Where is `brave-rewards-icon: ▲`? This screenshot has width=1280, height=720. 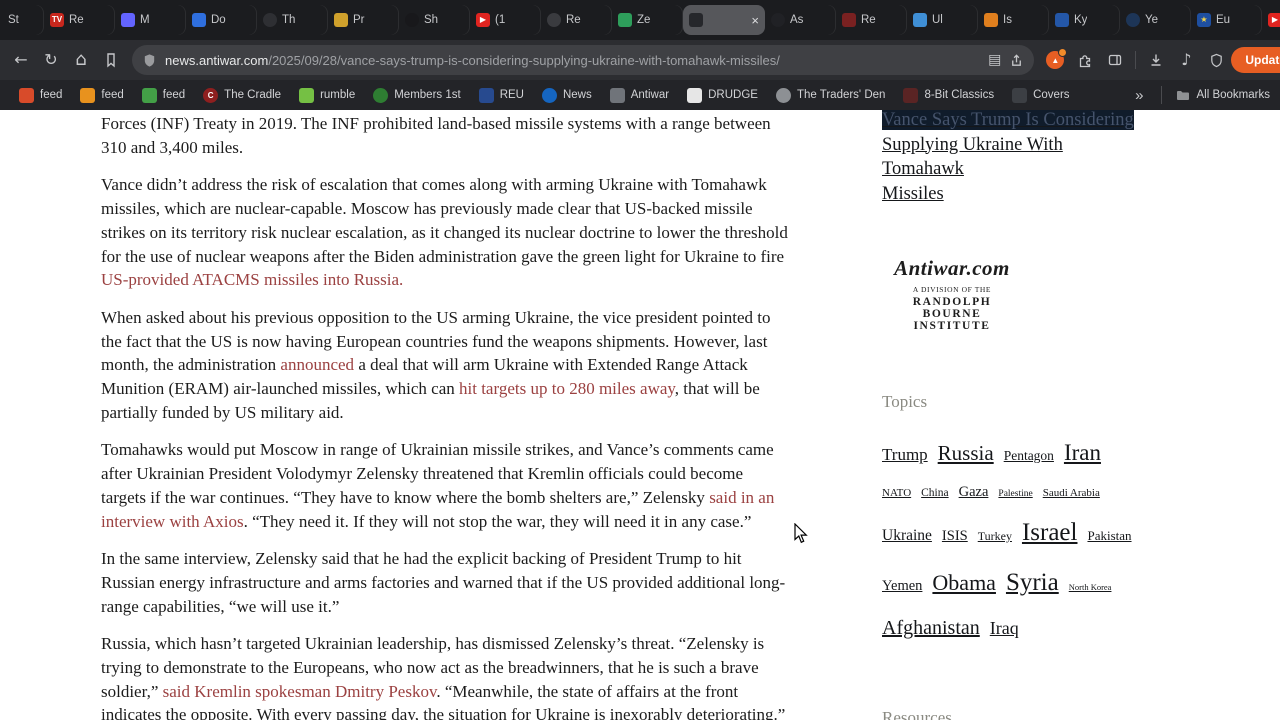
brave-rewards-icon: ▲ is located at coordinates (1057, 58).